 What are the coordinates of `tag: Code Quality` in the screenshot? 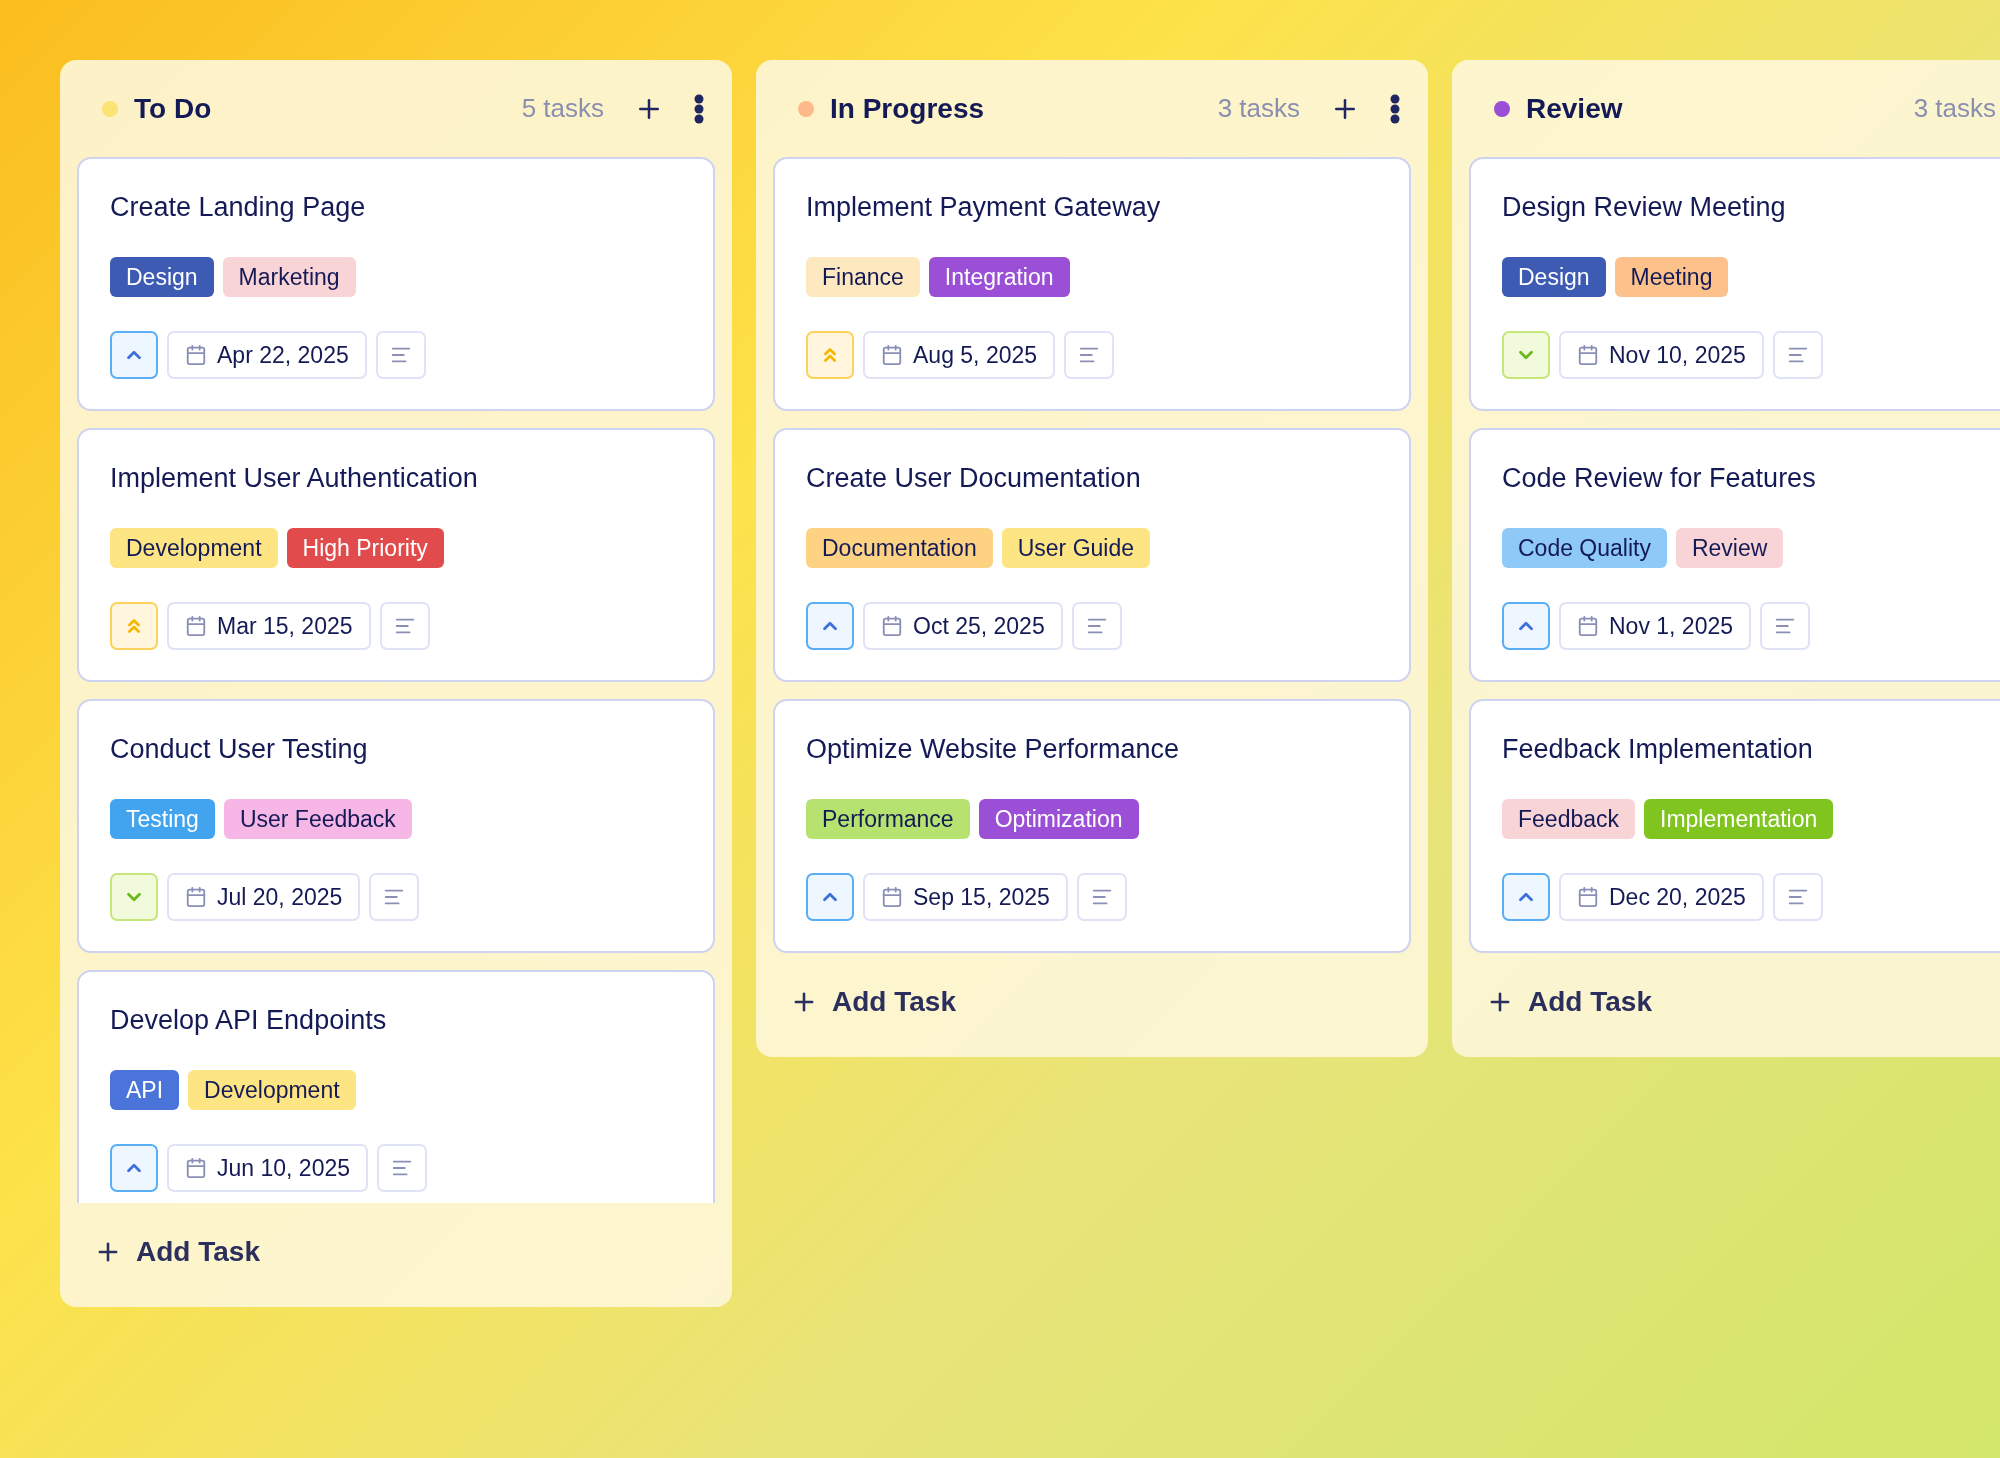 It's located at (1584, 548).